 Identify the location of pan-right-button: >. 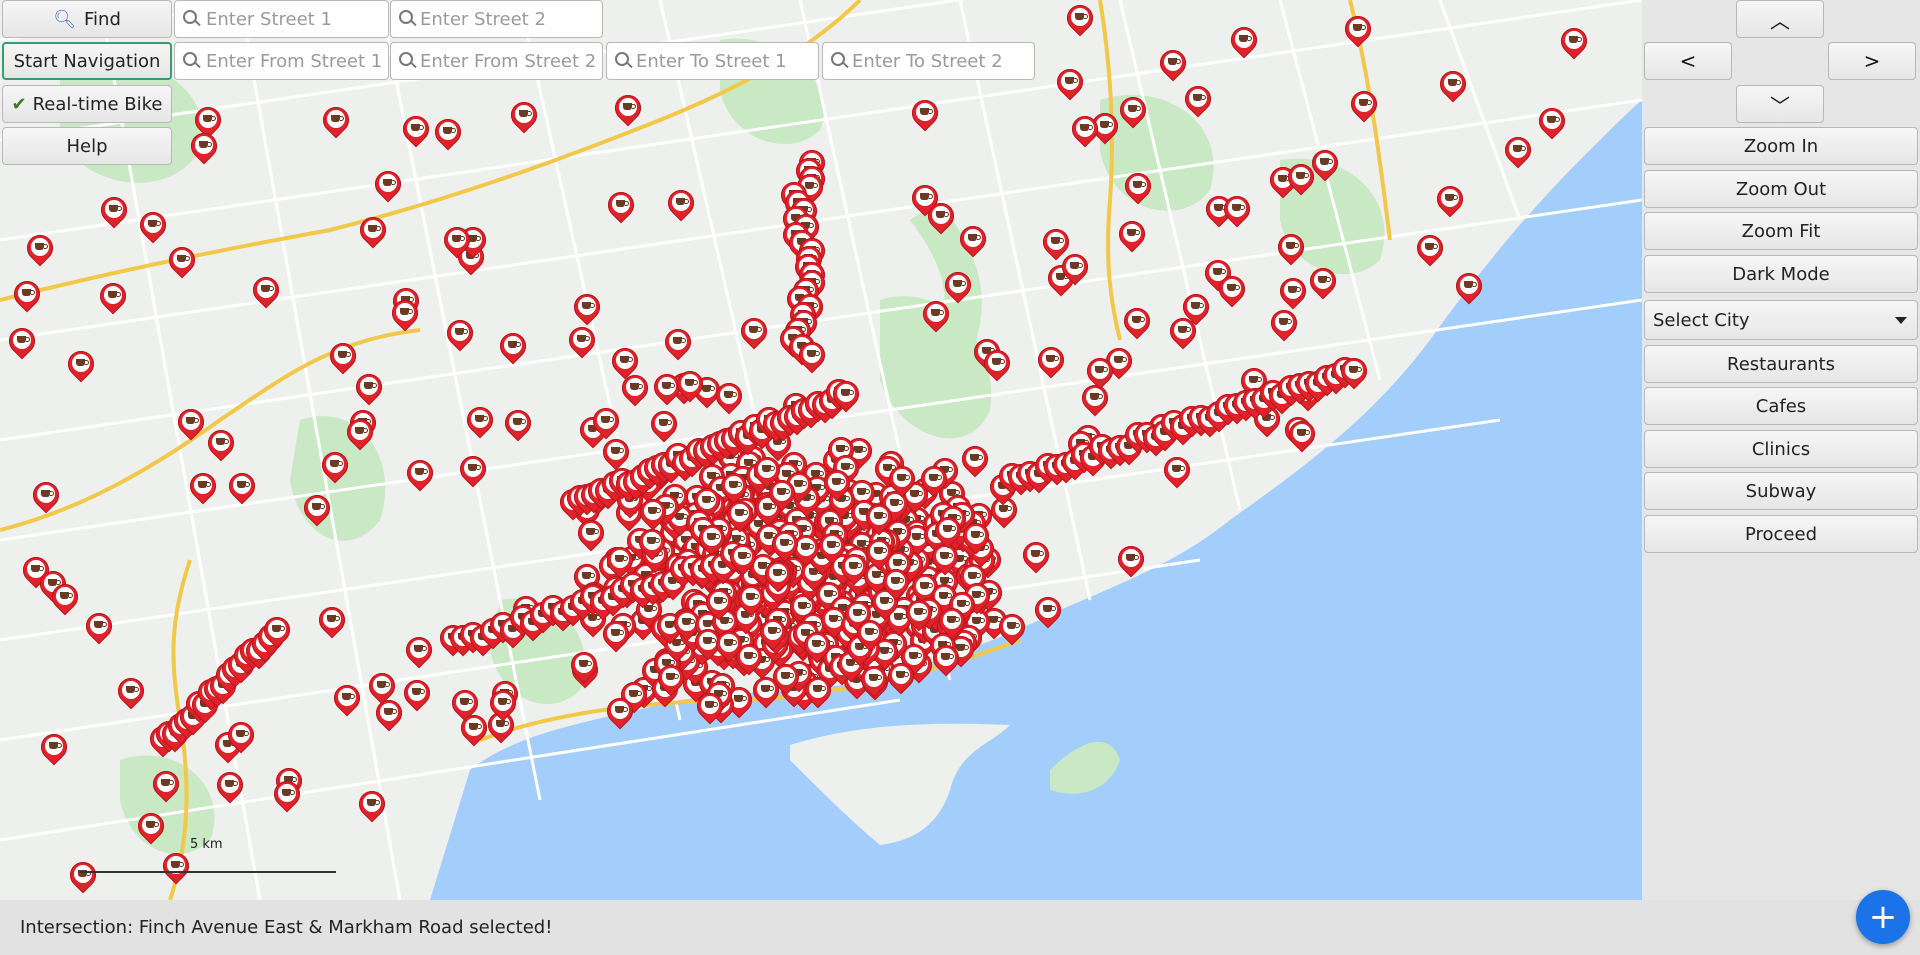
(1872, 61).